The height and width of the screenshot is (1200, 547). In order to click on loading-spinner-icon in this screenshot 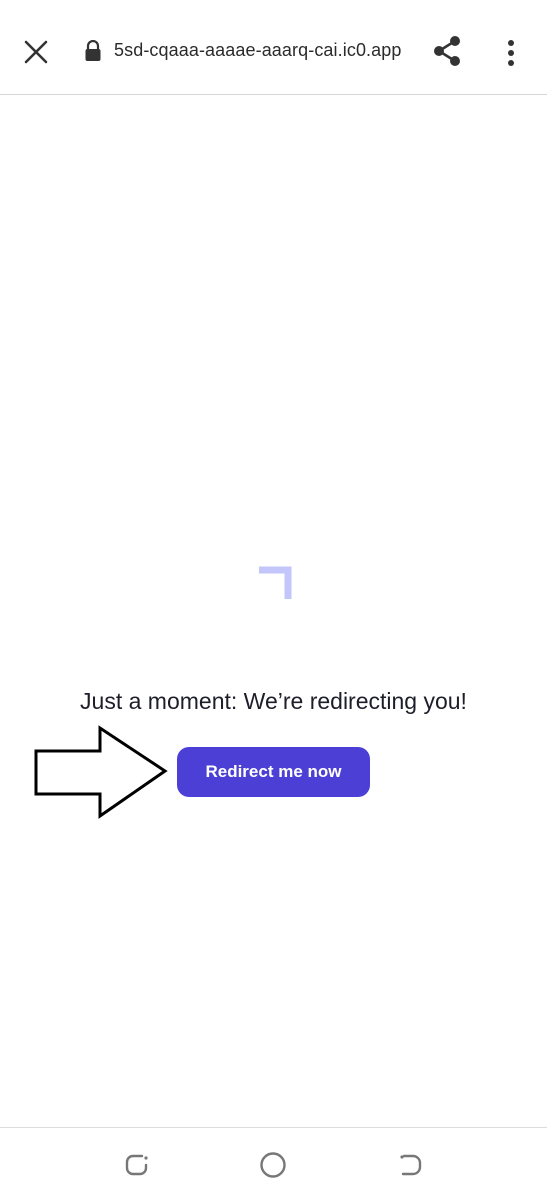, I will do `click(275, 583)`.